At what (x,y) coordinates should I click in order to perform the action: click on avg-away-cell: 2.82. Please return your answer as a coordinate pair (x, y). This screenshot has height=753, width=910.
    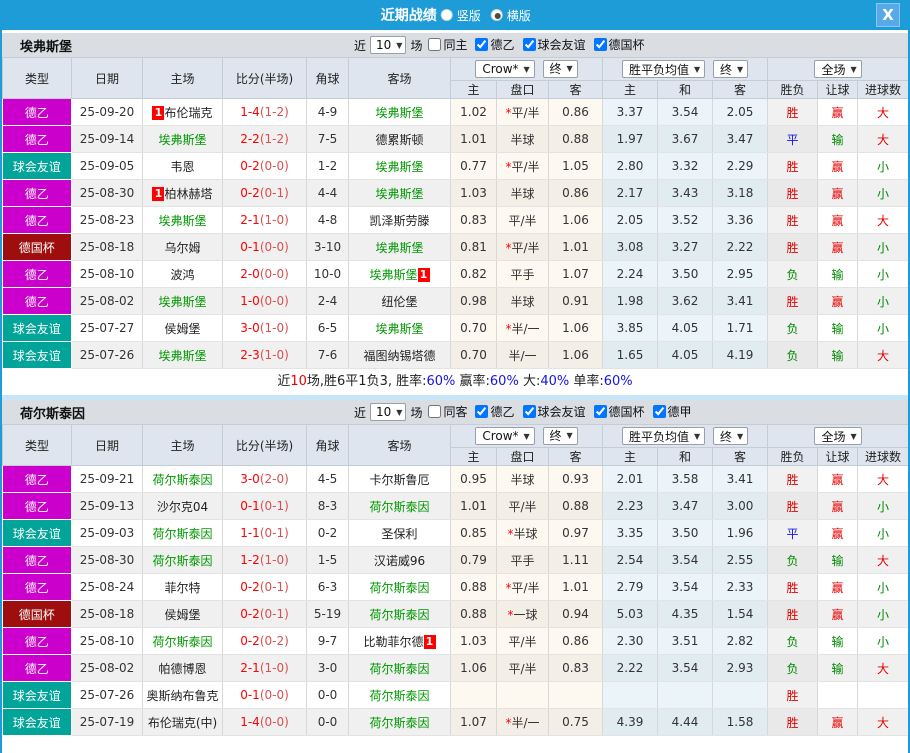
    Looking at the image, I should click on (740, 641).